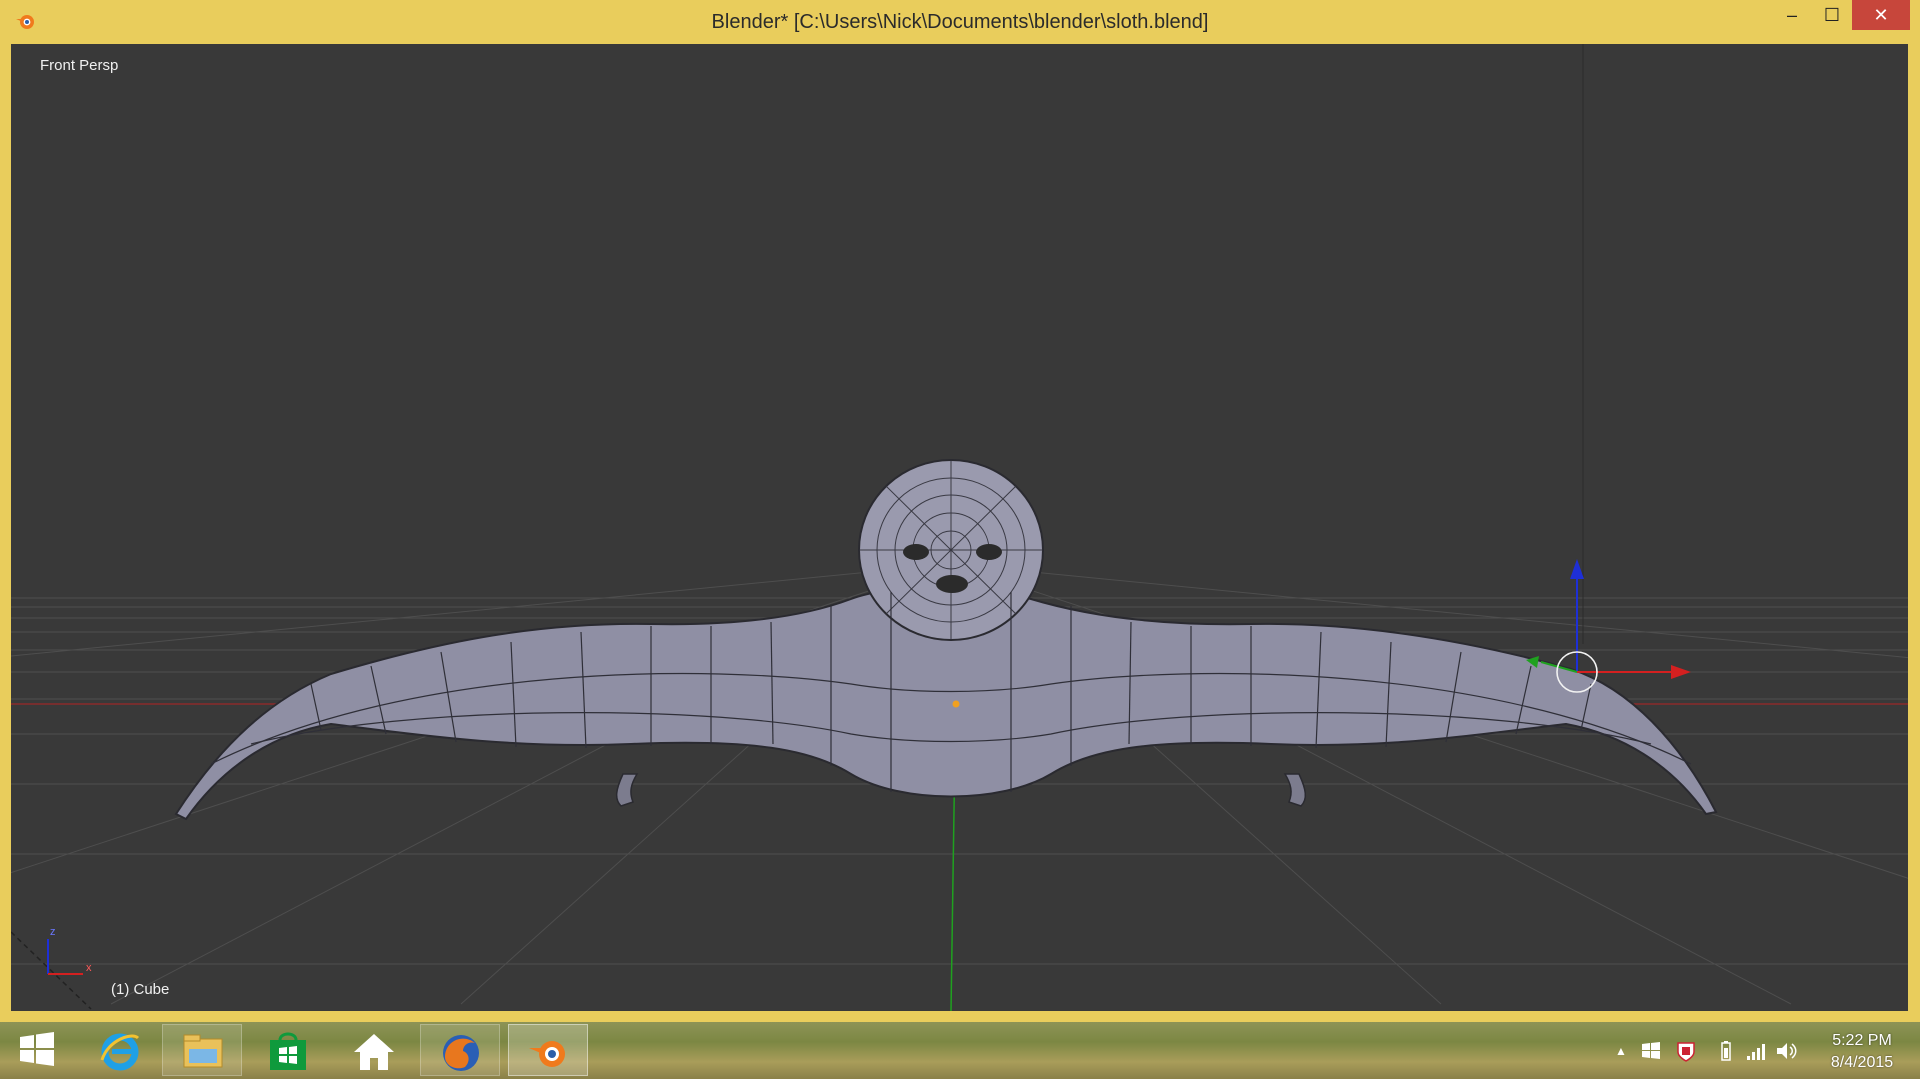 The width and height of the screenshot is (1920, 1079). Describe the element at coordinates (51, 970) in the screenshot. I see `axis-orientation-widget` at that location.